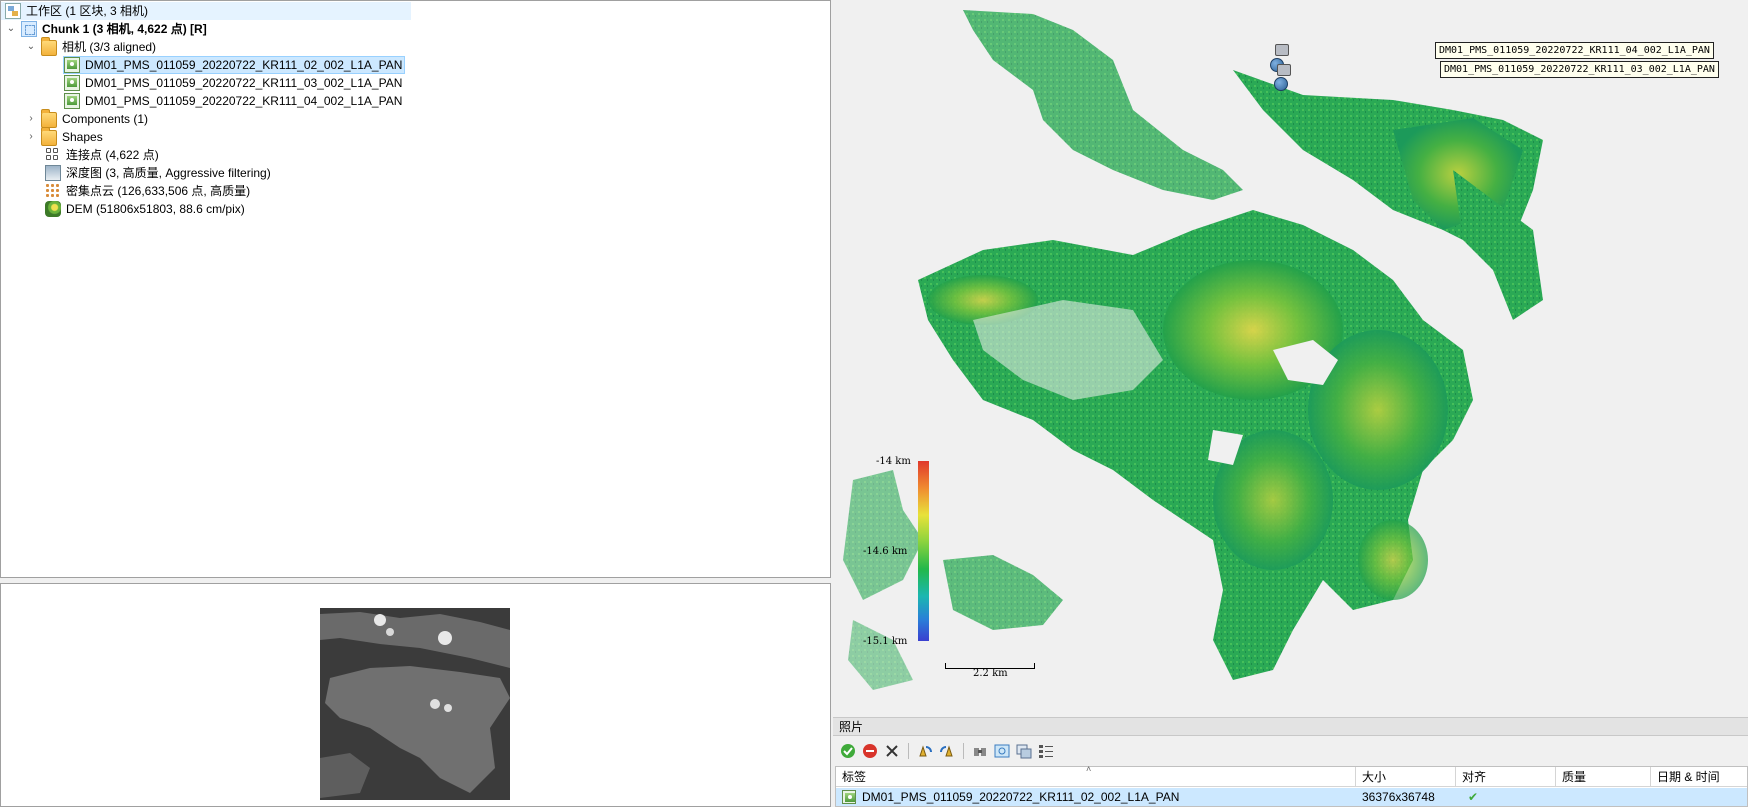 The height and width of the screenshot is (807, 1748). What do you see at coordinates (1046, 751) in the screenshot?
I see `details-icon` at bounding box center [1046, 751].